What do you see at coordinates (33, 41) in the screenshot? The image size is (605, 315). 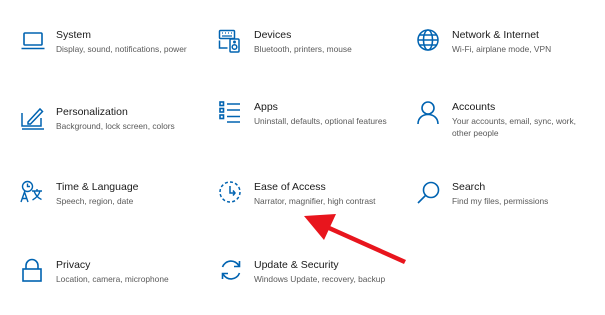 I see `laptop-icon` at bounding box center [33, 41].